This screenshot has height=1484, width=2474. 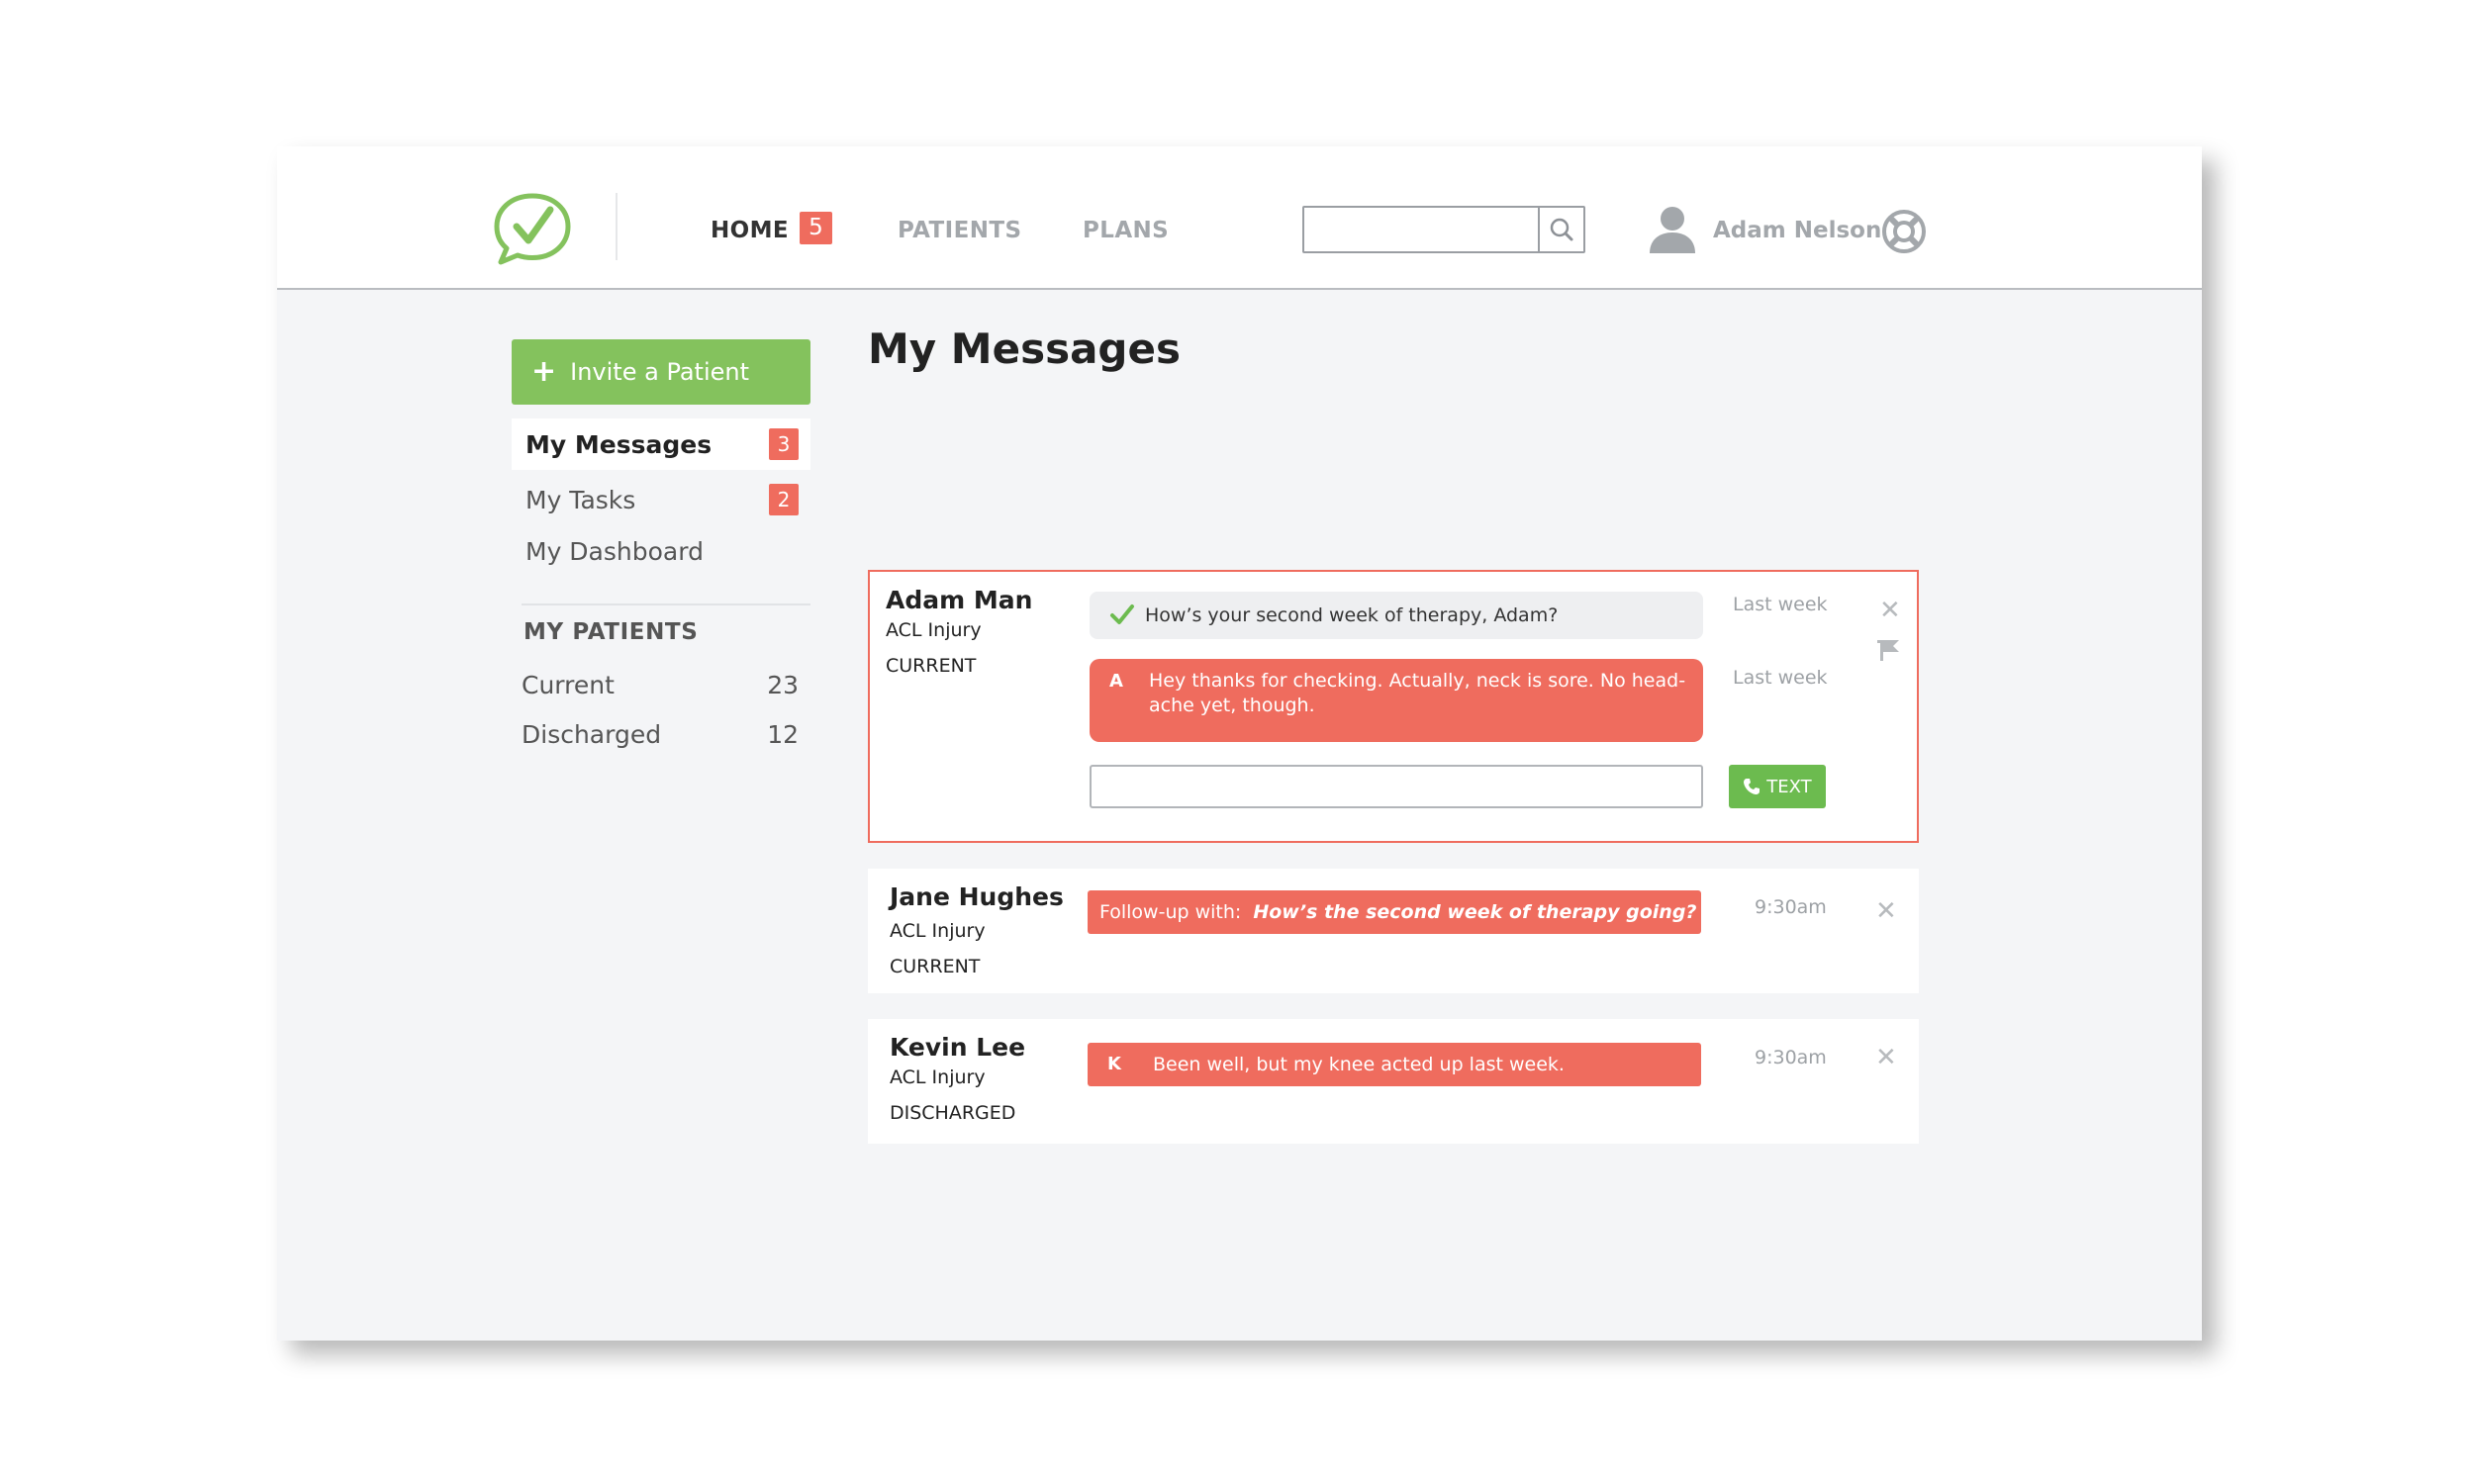 I want to click on patients-filter-label: Current, so click(x=568, y=685).